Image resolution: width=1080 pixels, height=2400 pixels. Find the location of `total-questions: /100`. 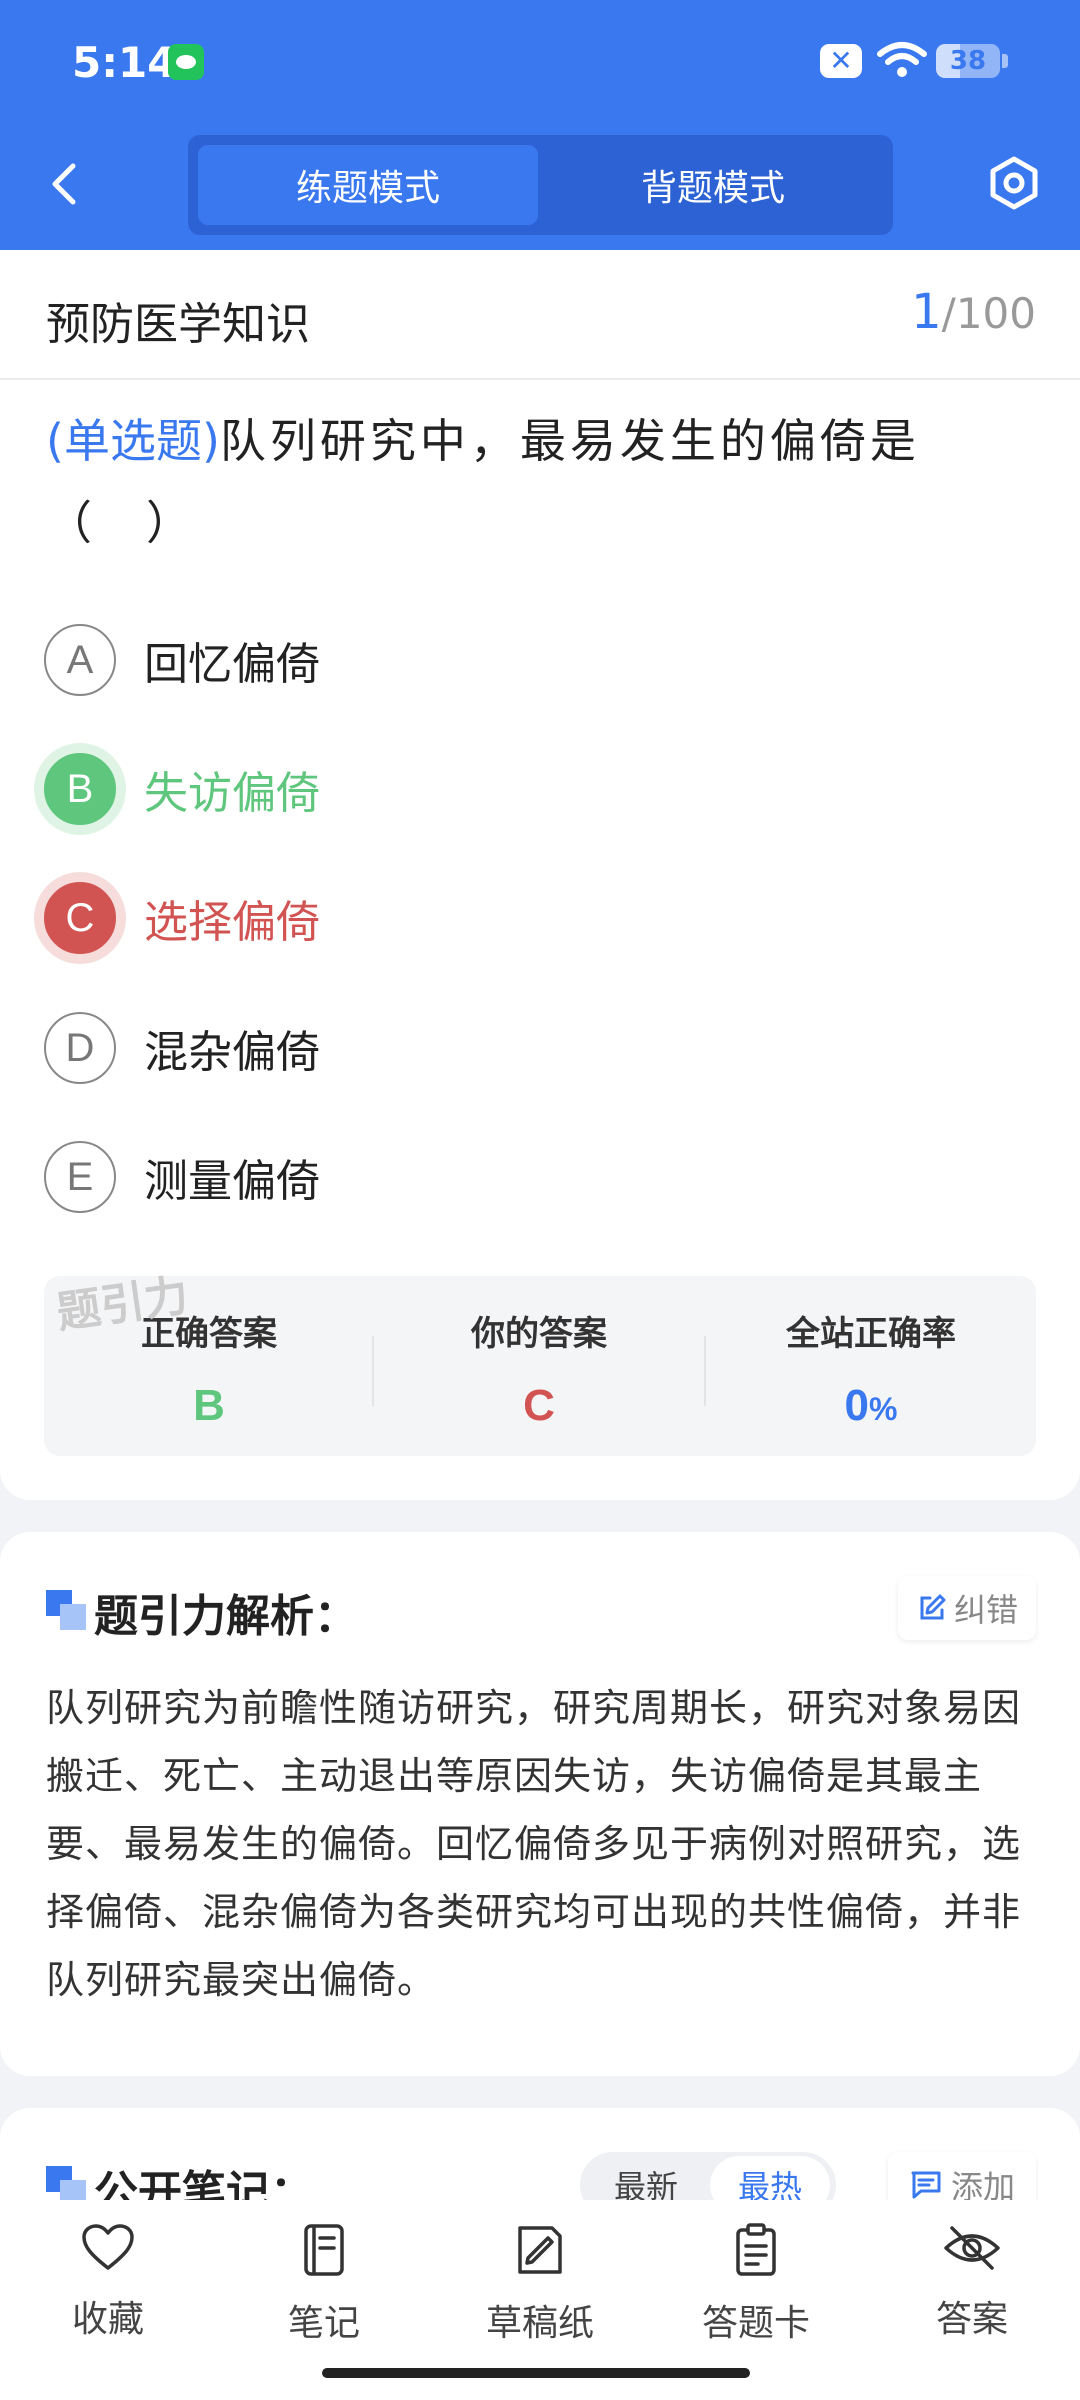

total-questions: /100 is located at coordinates (988, 313).